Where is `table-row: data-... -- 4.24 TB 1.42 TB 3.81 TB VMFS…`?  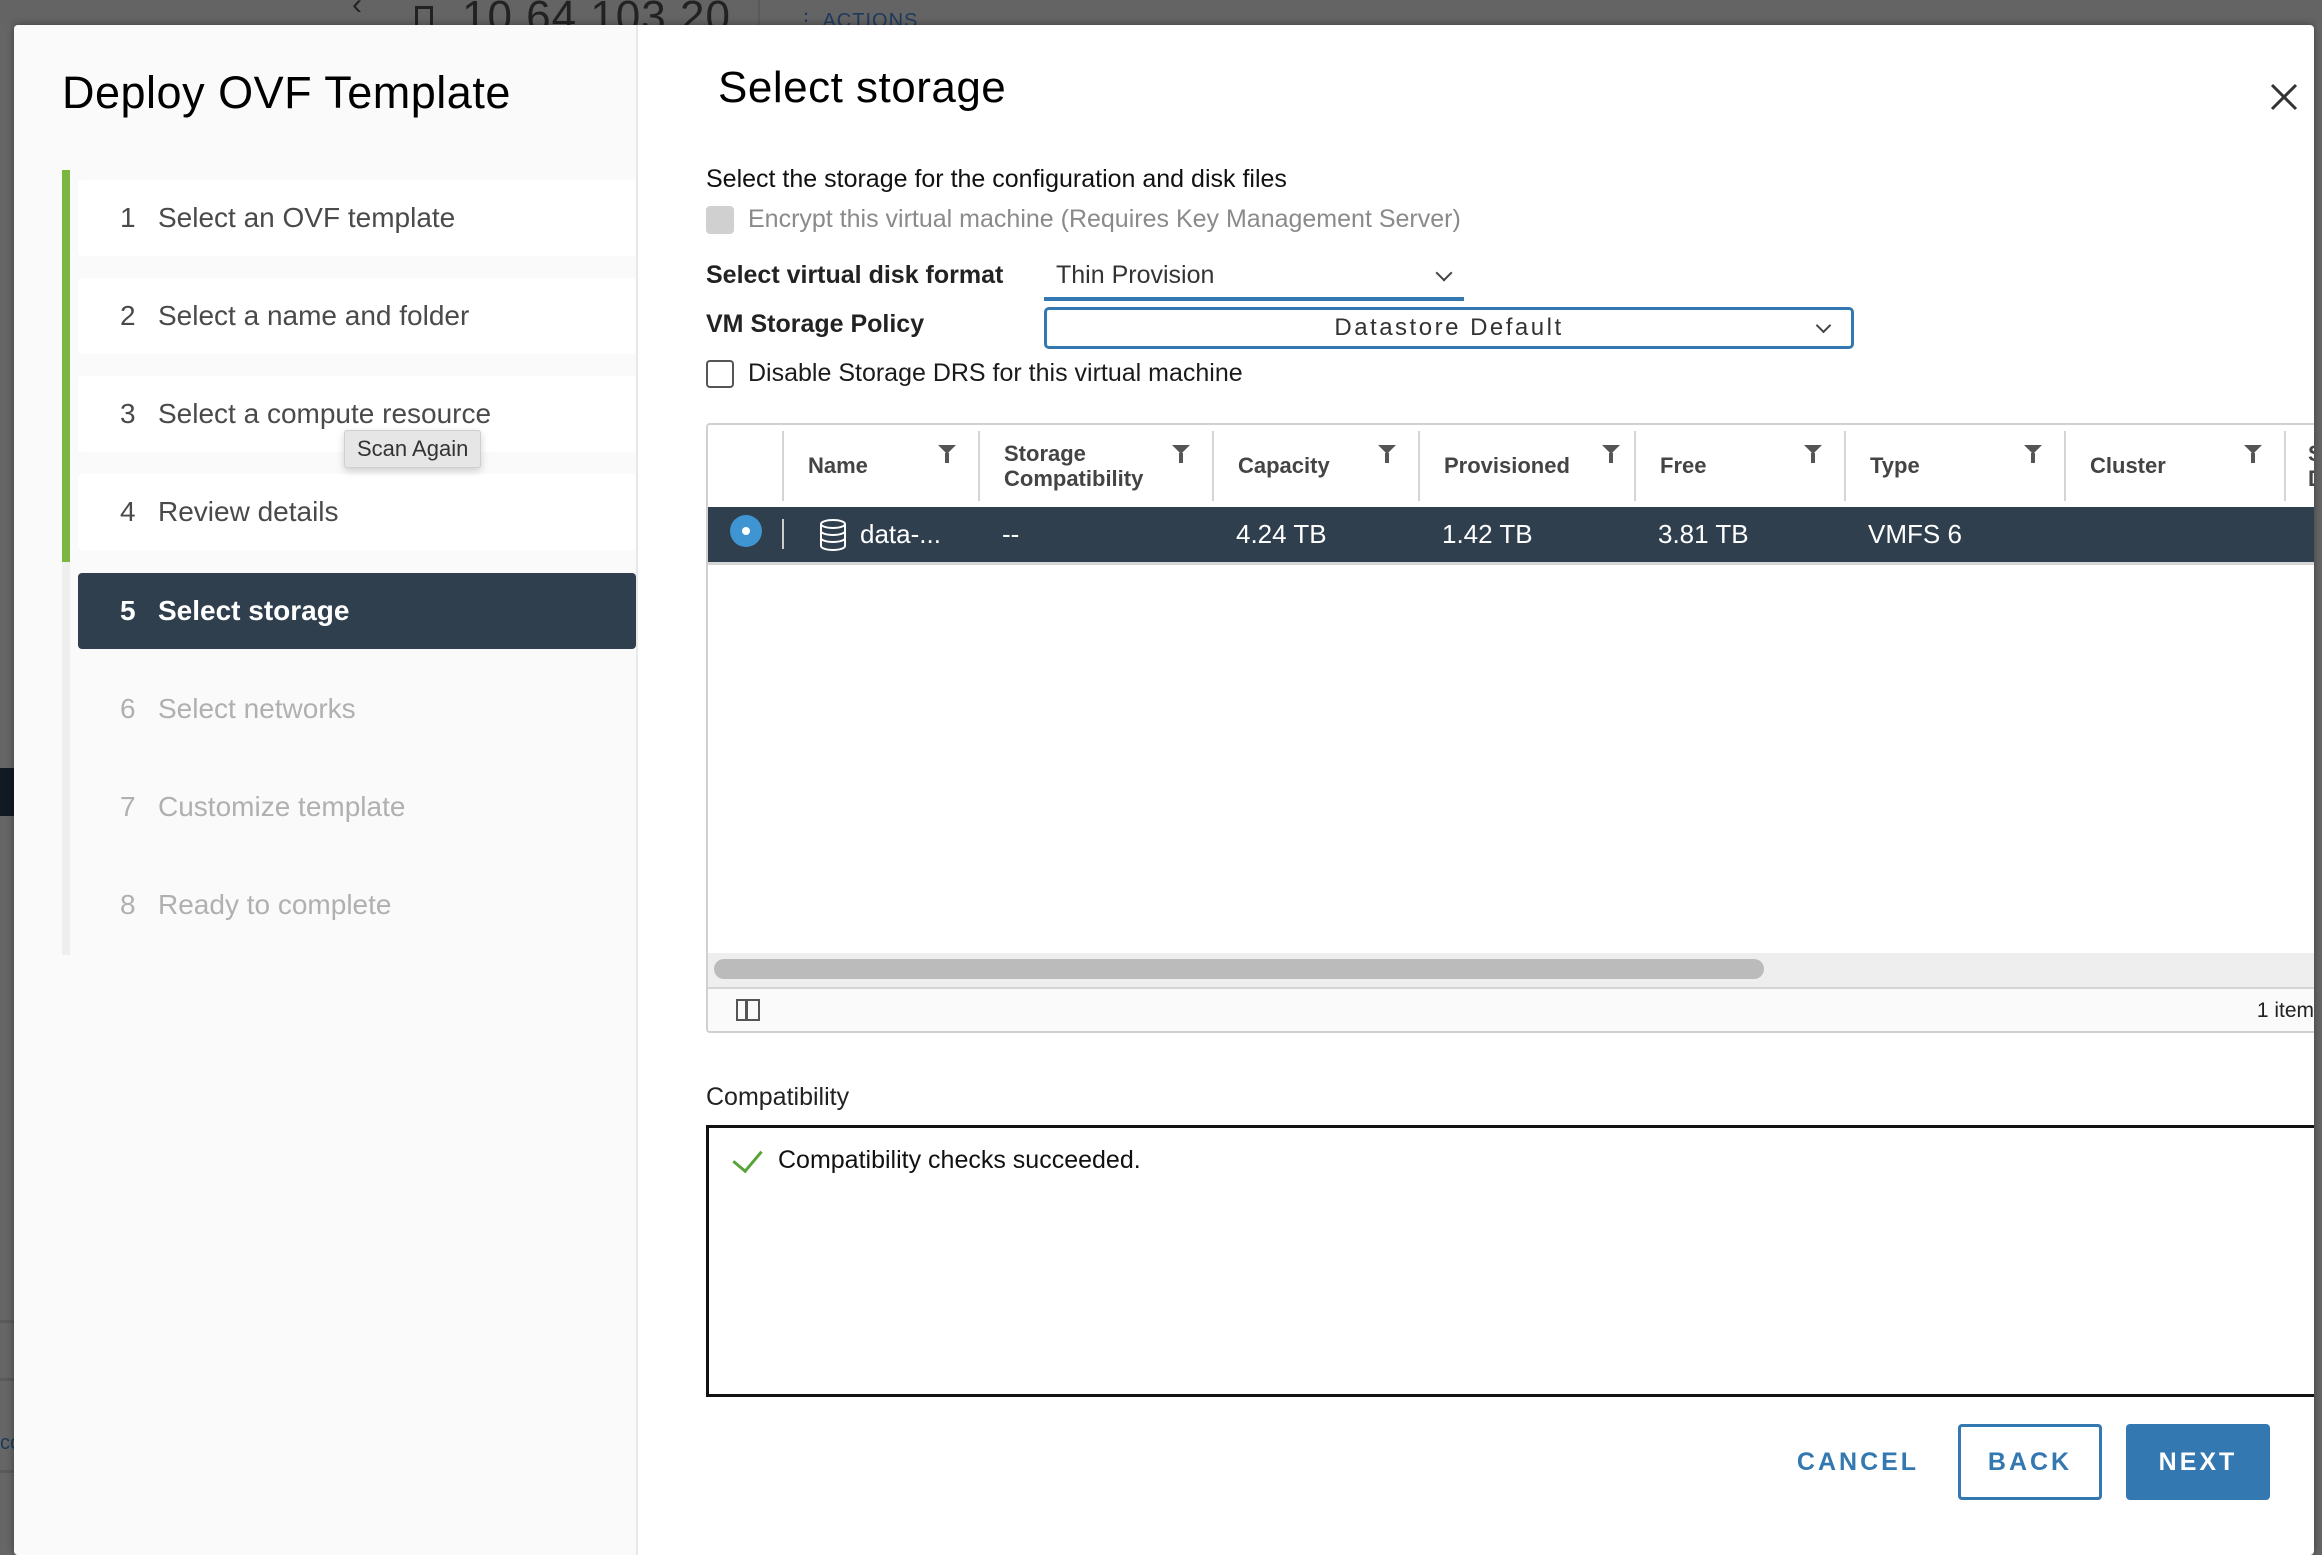 table-row: data-... -- 4.24 TB 1.42 TB 3.81 TB VMFS… is located at coordinates (1511, 536).